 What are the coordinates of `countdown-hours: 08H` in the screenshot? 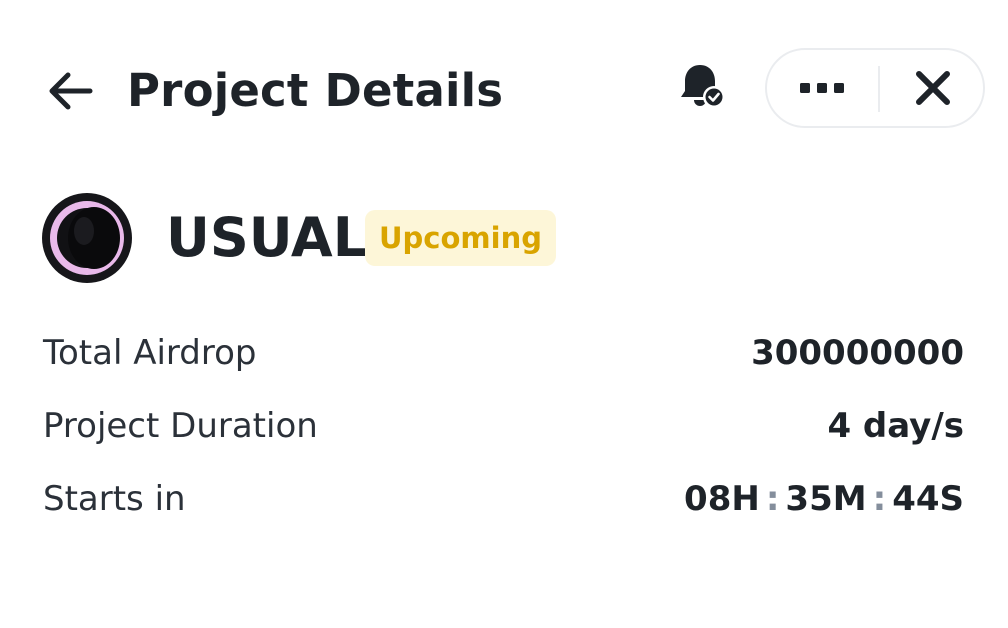 It's located at (722, 499).